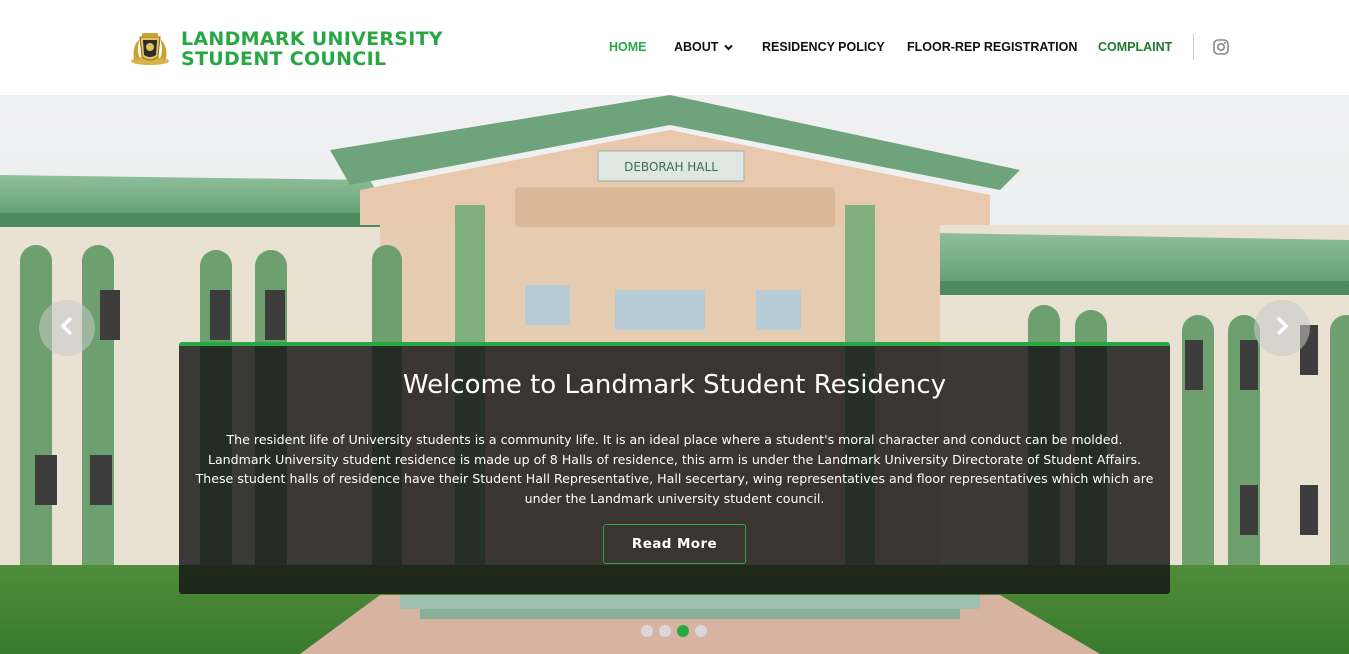  I want to click on chevron-left-icon, so click(67, 328).